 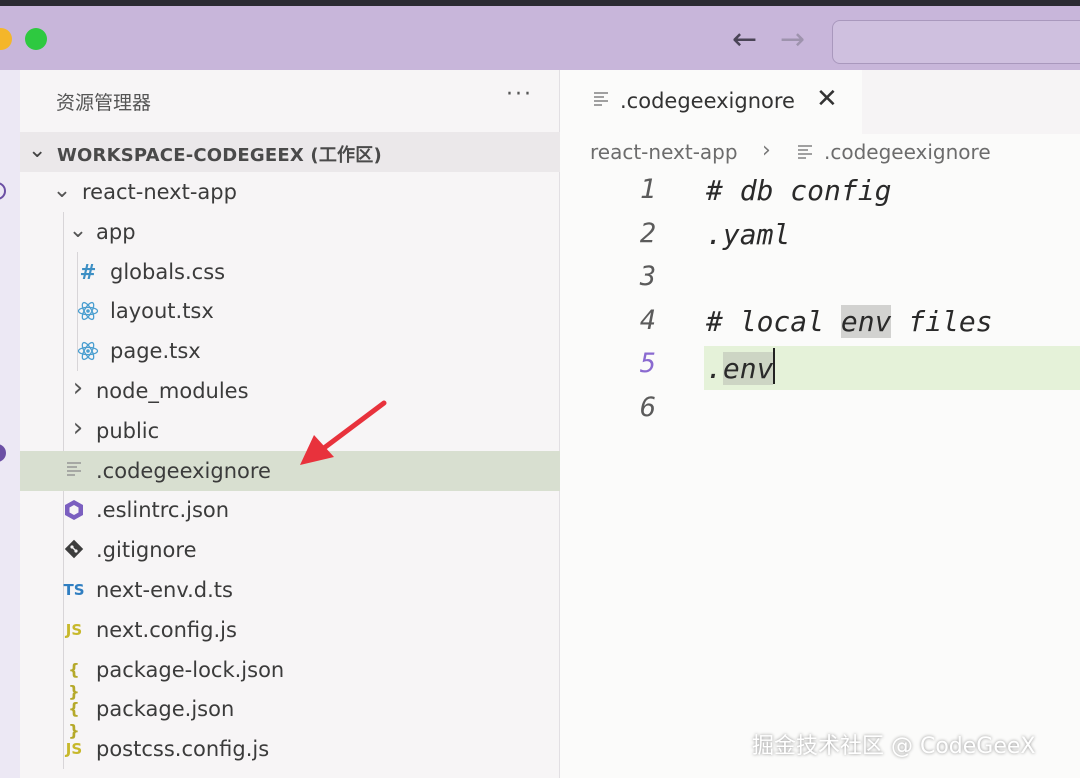 I want to click on tree-item-label: postcss.config.js, so click(x=183, y=749).